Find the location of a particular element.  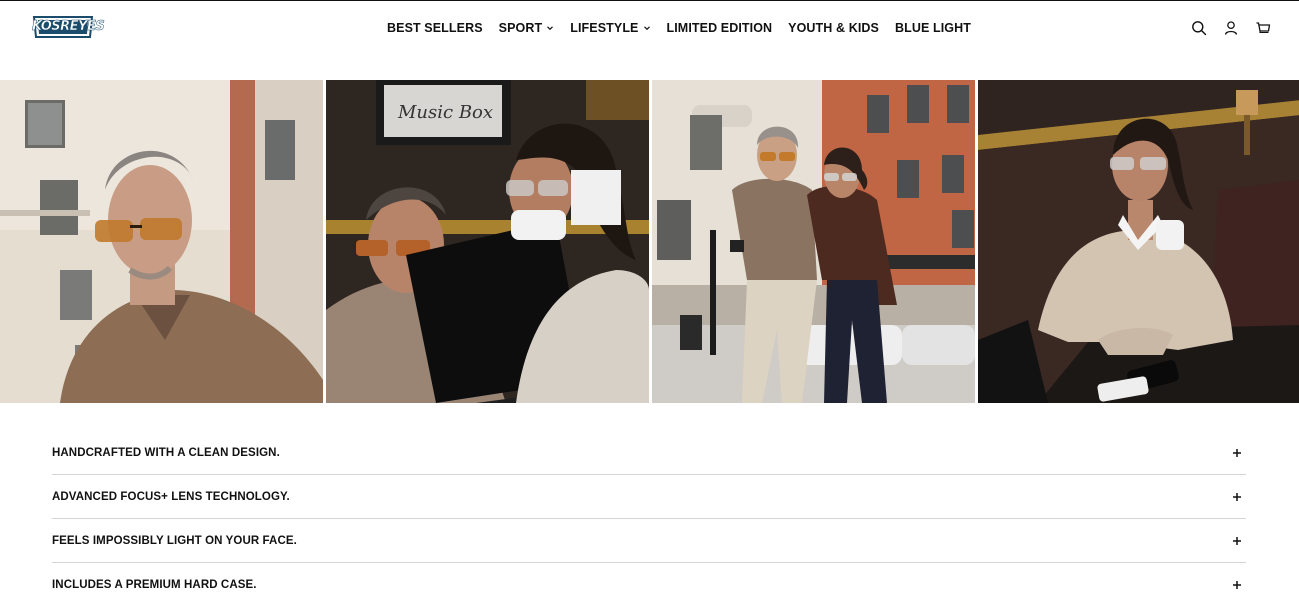

accordion-item: FEELS IMPOSSIBLY LIGHT ON YOUR FACE. is located at coordinates (649, 541).